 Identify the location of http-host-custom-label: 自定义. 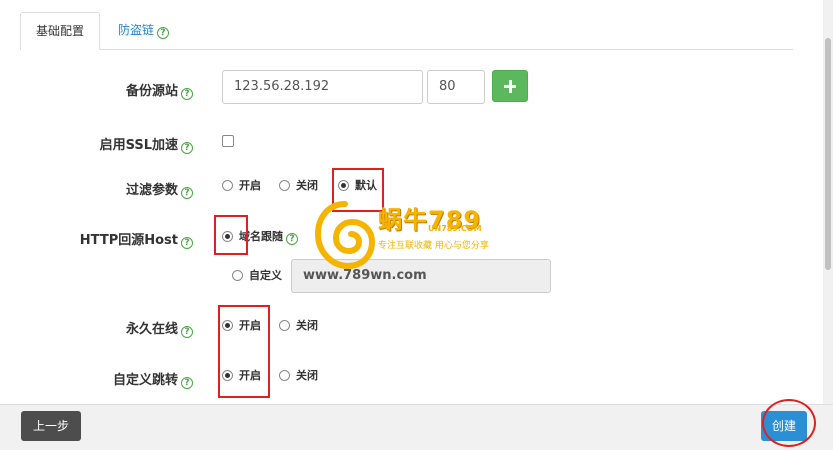
(265, 275).